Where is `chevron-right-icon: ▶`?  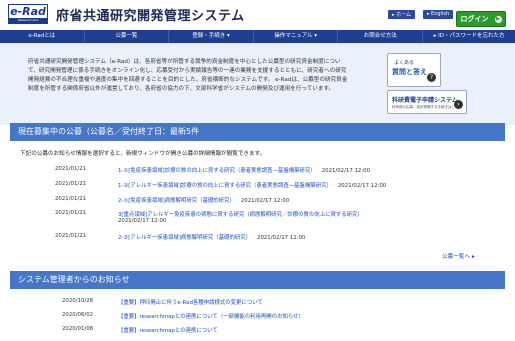
chevron-right-icon: ▶ is located at coordinates (498, 19).